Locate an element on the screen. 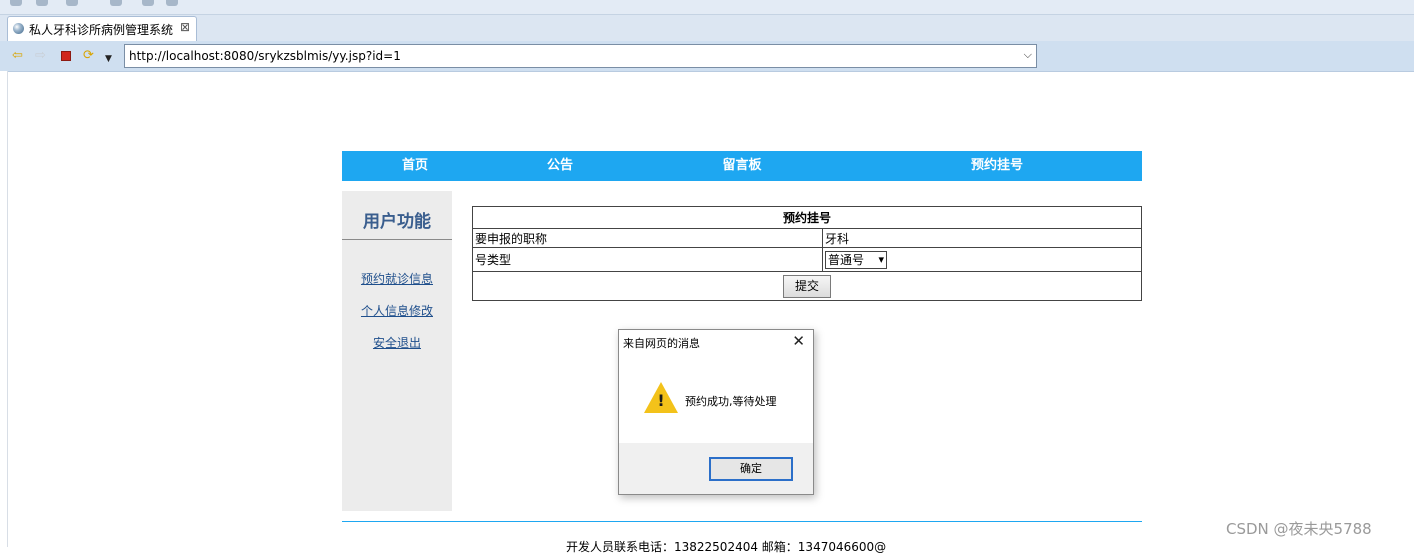 The width and height of the screenshot is (1414, 555). sidebar: 用户功能 预约就诊信息 个人信息修改 安全退出 is located at coordinates (397, 351).